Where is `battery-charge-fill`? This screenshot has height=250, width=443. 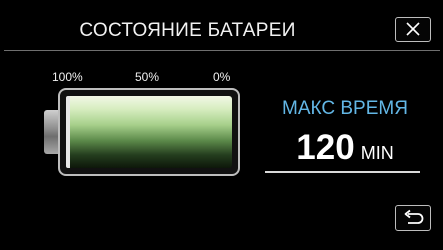
battery-charge-fill is located at coordinates (149, 132).